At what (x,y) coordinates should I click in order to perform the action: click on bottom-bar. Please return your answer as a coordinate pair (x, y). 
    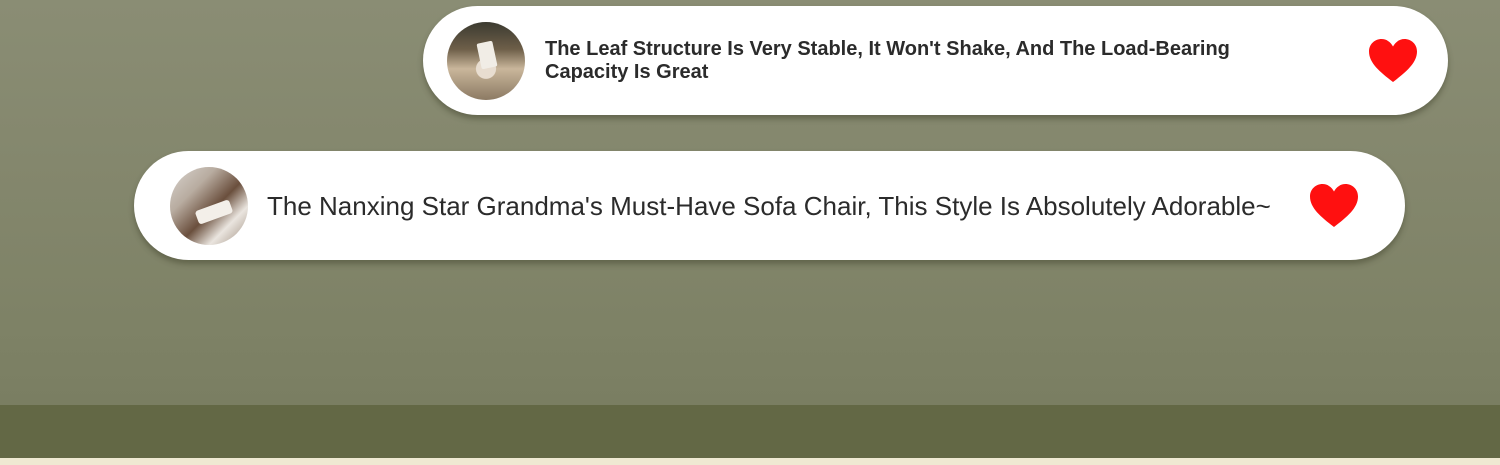
    Looking at the image, I should click on (750, 431).